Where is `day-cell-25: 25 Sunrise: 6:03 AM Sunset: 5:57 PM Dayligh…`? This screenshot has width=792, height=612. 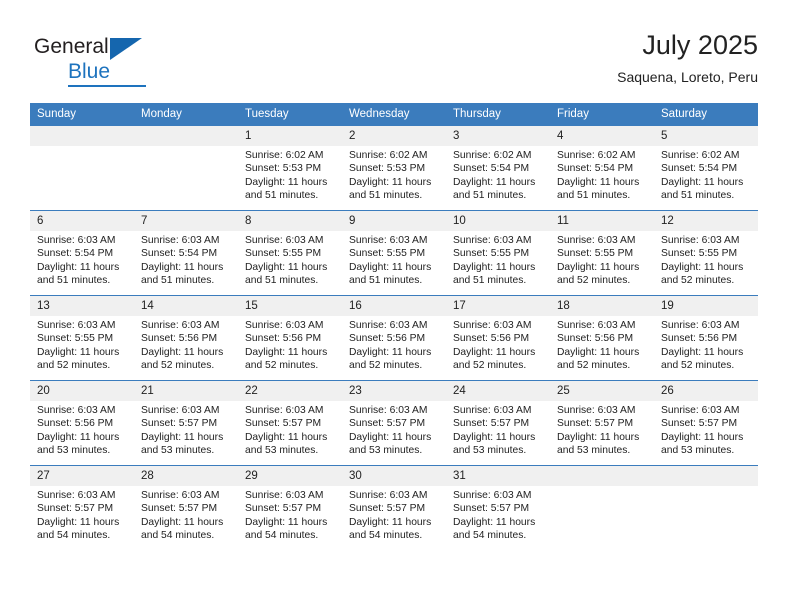 day-cell-25: 25 Sunrise: 6:03 AM Sunset: 5:57 PM Dayligh… is located at coordinates (602, 423).